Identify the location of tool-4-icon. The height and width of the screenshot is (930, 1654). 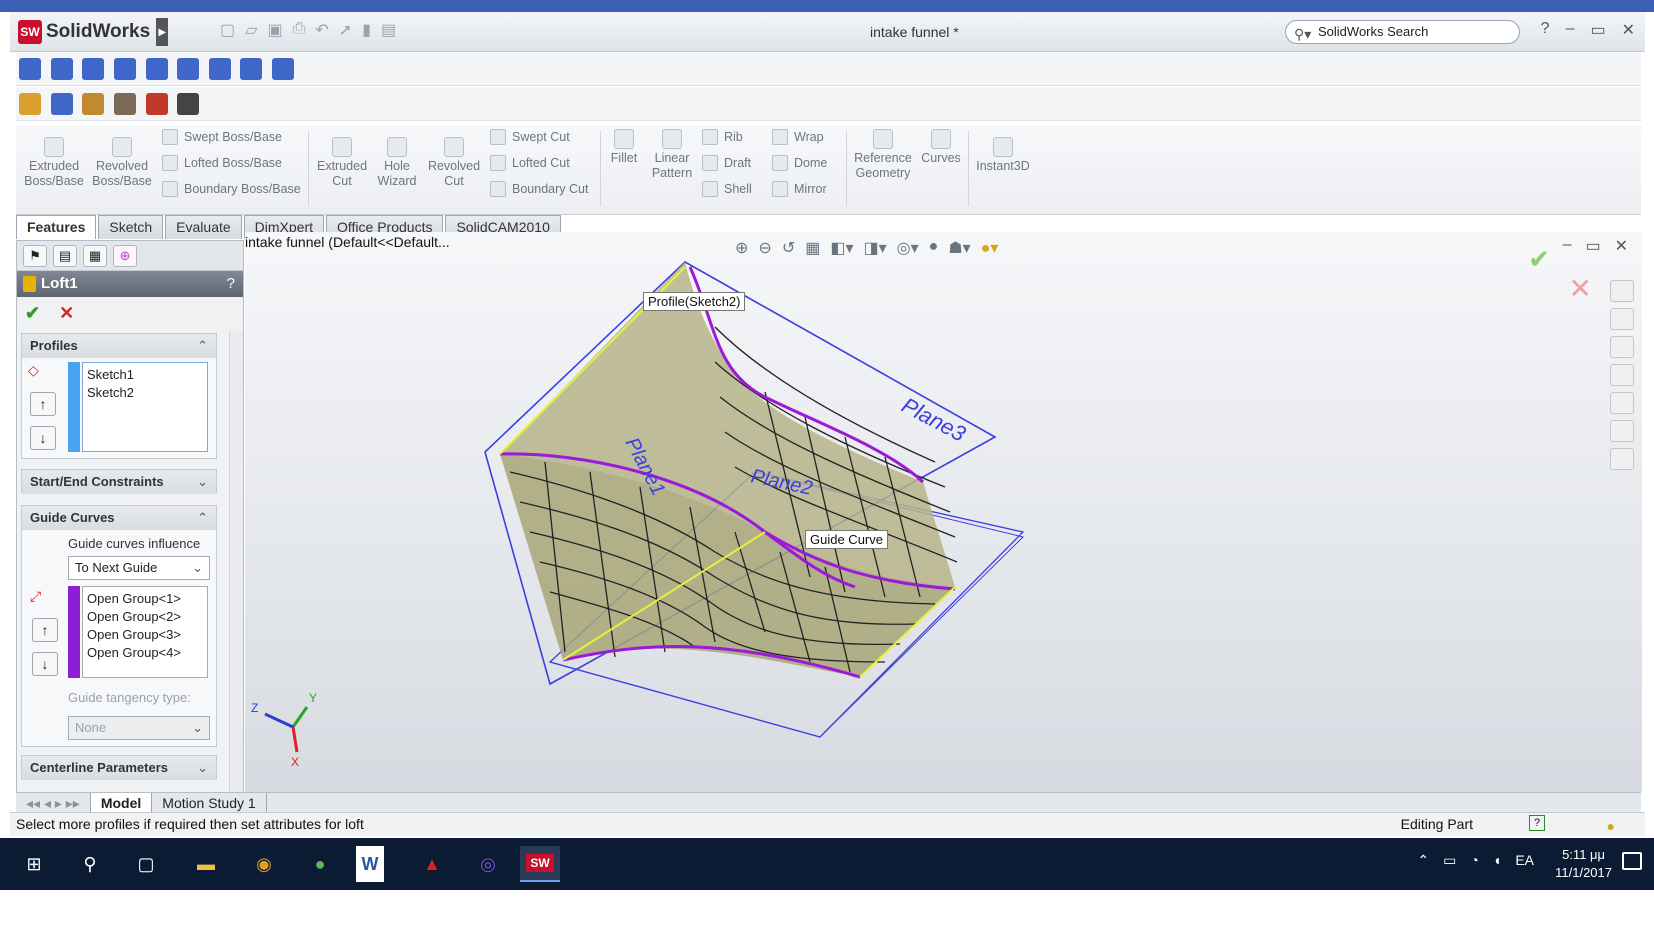
(124, 104).